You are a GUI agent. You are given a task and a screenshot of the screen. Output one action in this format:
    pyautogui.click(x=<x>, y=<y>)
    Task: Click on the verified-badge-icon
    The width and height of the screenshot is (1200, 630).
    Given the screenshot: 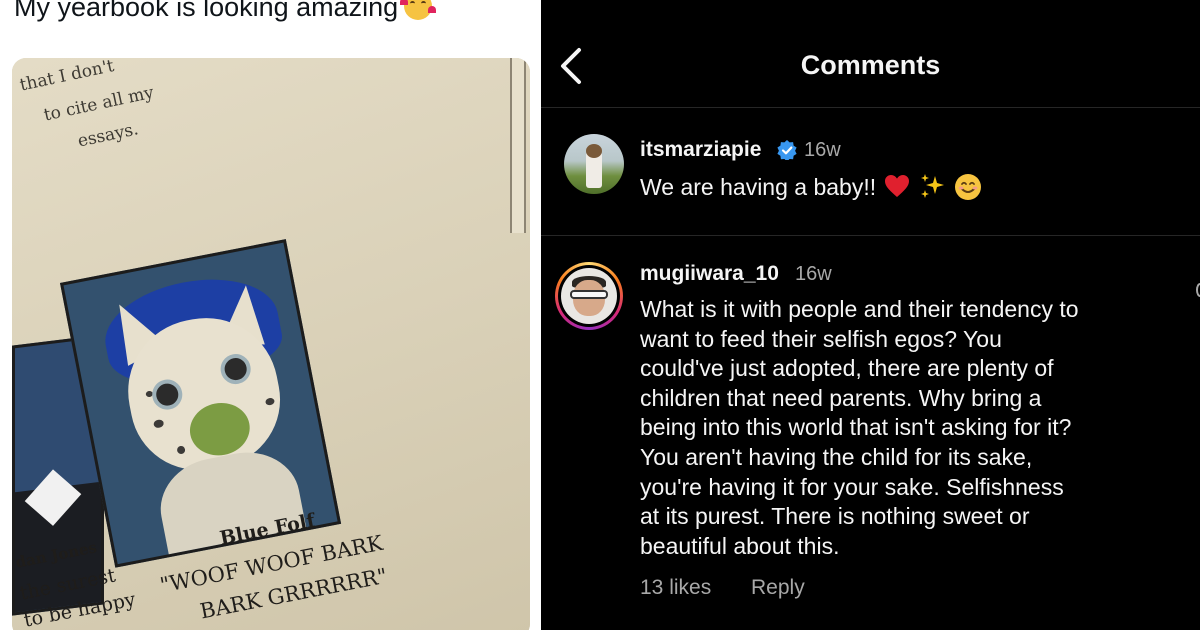 What is the action you would take?
    pyautogui.click(x=787, y=150)
    